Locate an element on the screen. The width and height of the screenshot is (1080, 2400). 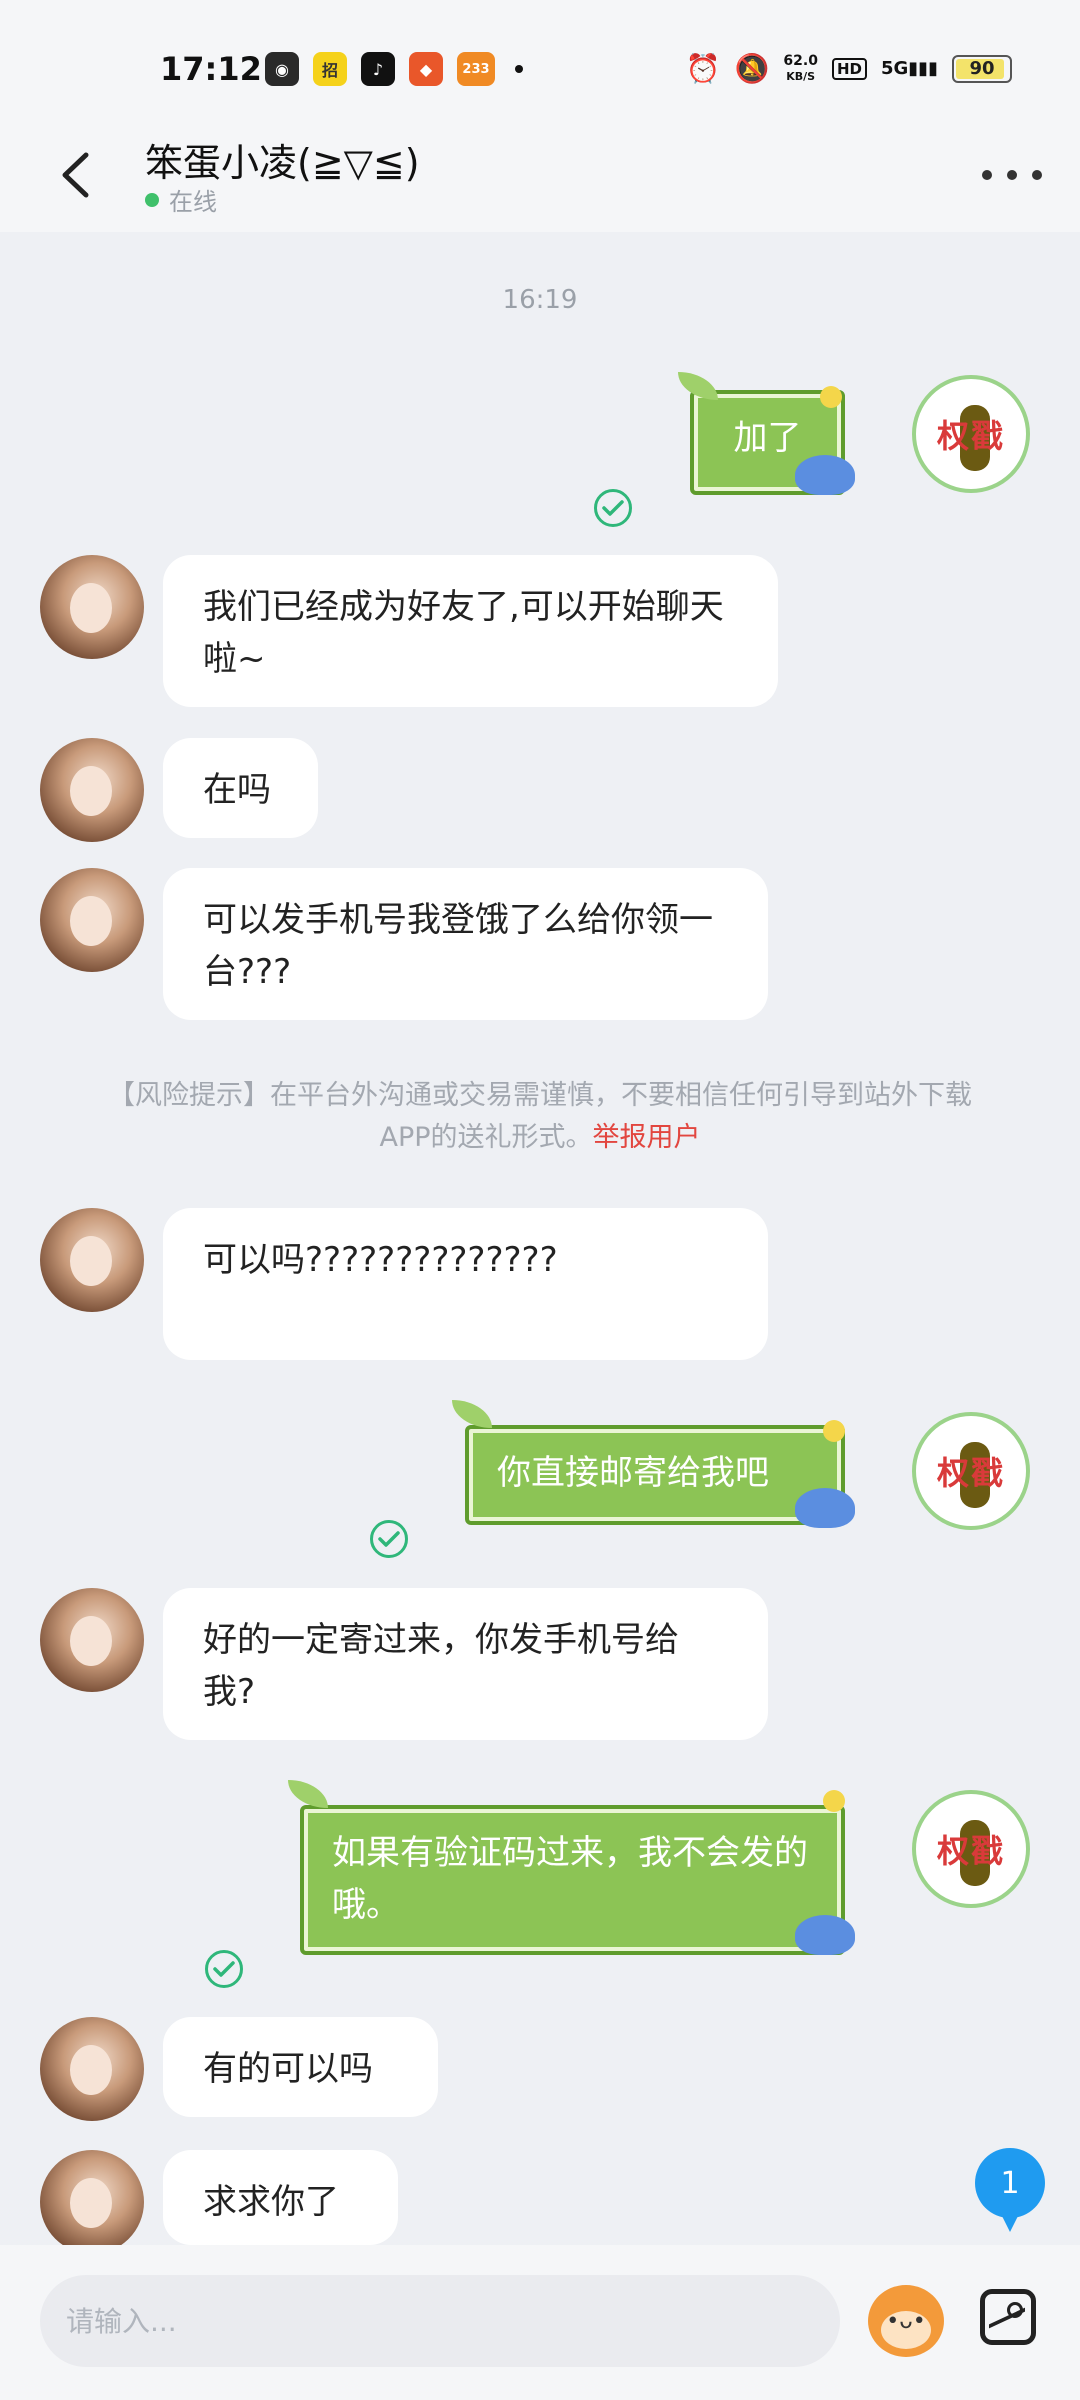
message-text: 加了 is located at coordinates (767, 438).